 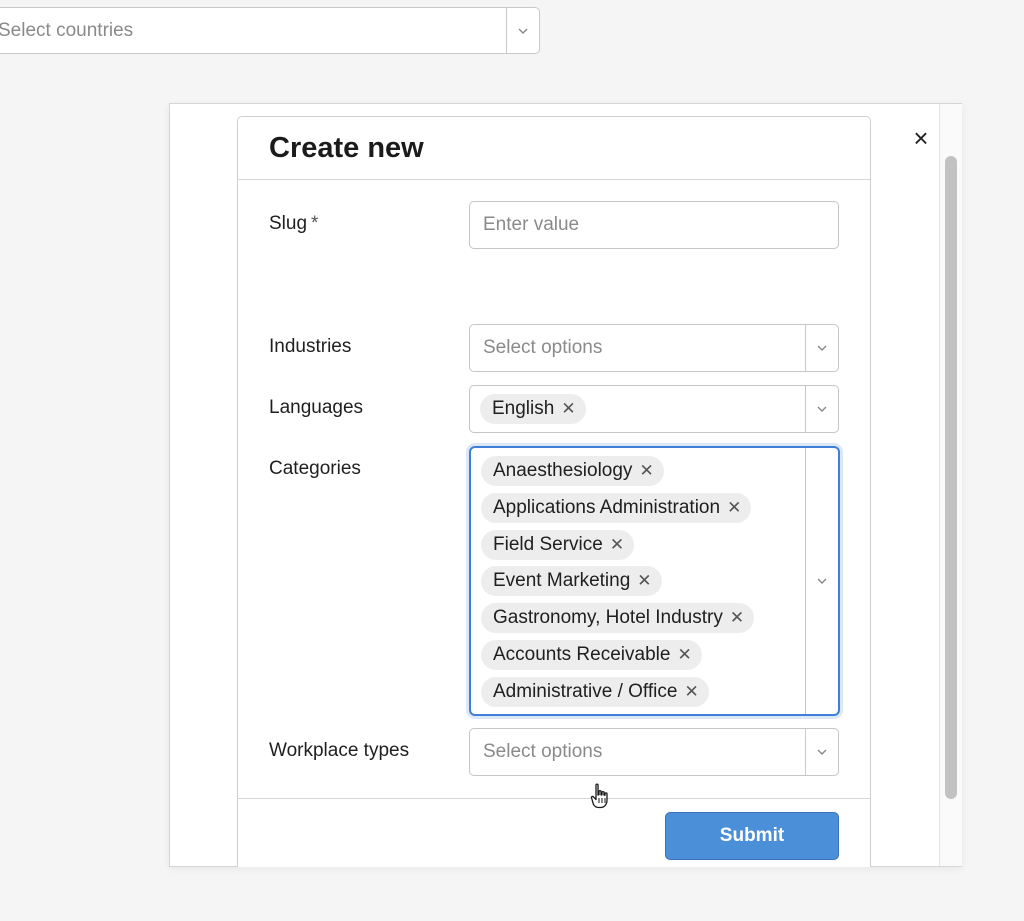 I want to click on chip-category: Anaesthesiology ✕, so click(x=572, y=471).